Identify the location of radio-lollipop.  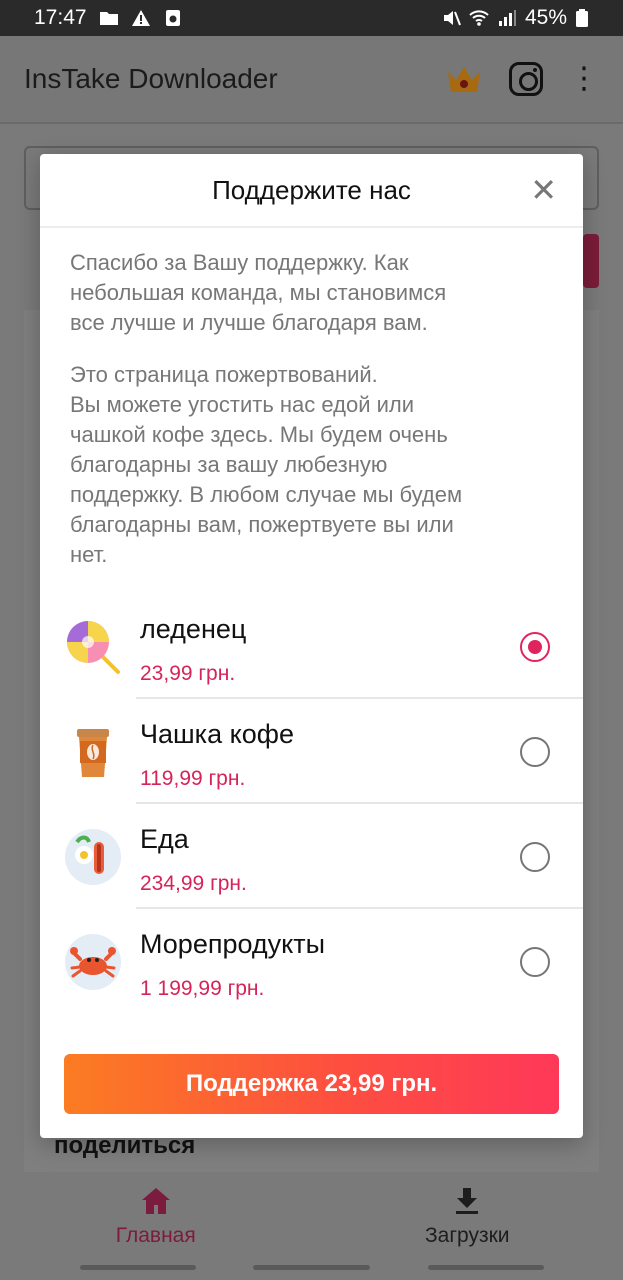
(535, 647).